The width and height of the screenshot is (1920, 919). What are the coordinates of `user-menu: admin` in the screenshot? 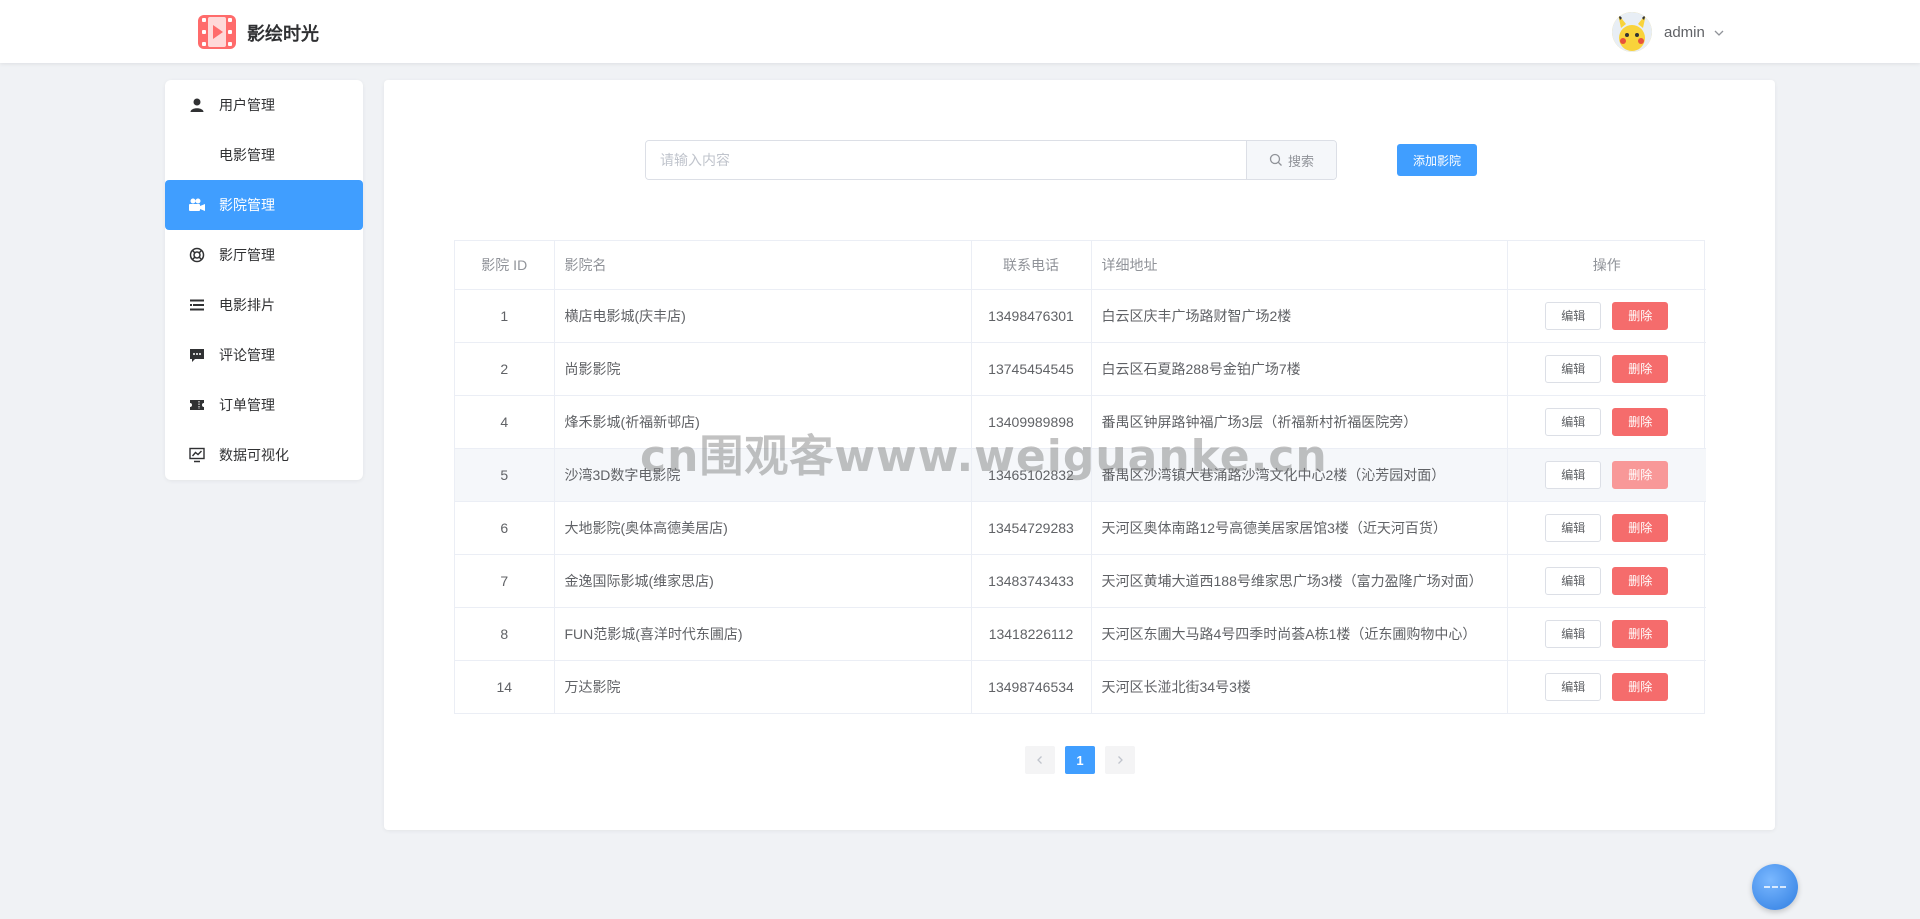 It's located at (1668, 32).